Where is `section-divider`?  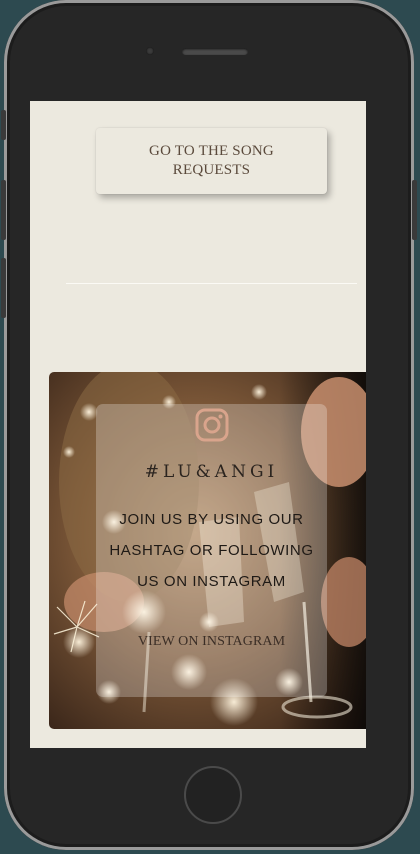 section-divider is located at coordinates (211, 283).